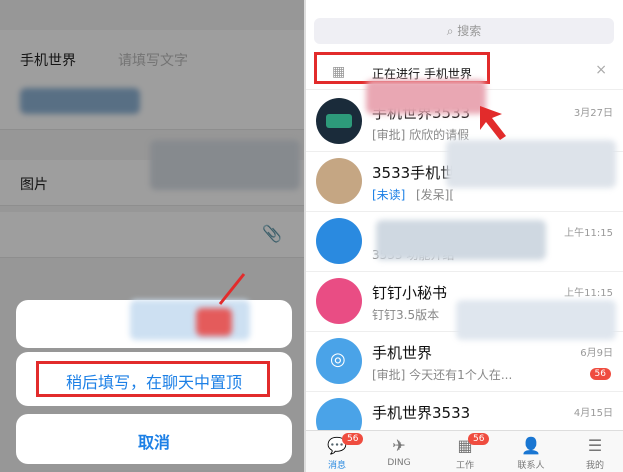 The width and height of the screenshot is (623, 472). I want to click on tab-bar: 💬 消息 56 ✈ DING ▦ 工作 56 👤 联系人 ☰ 我的, so click(464, 451).